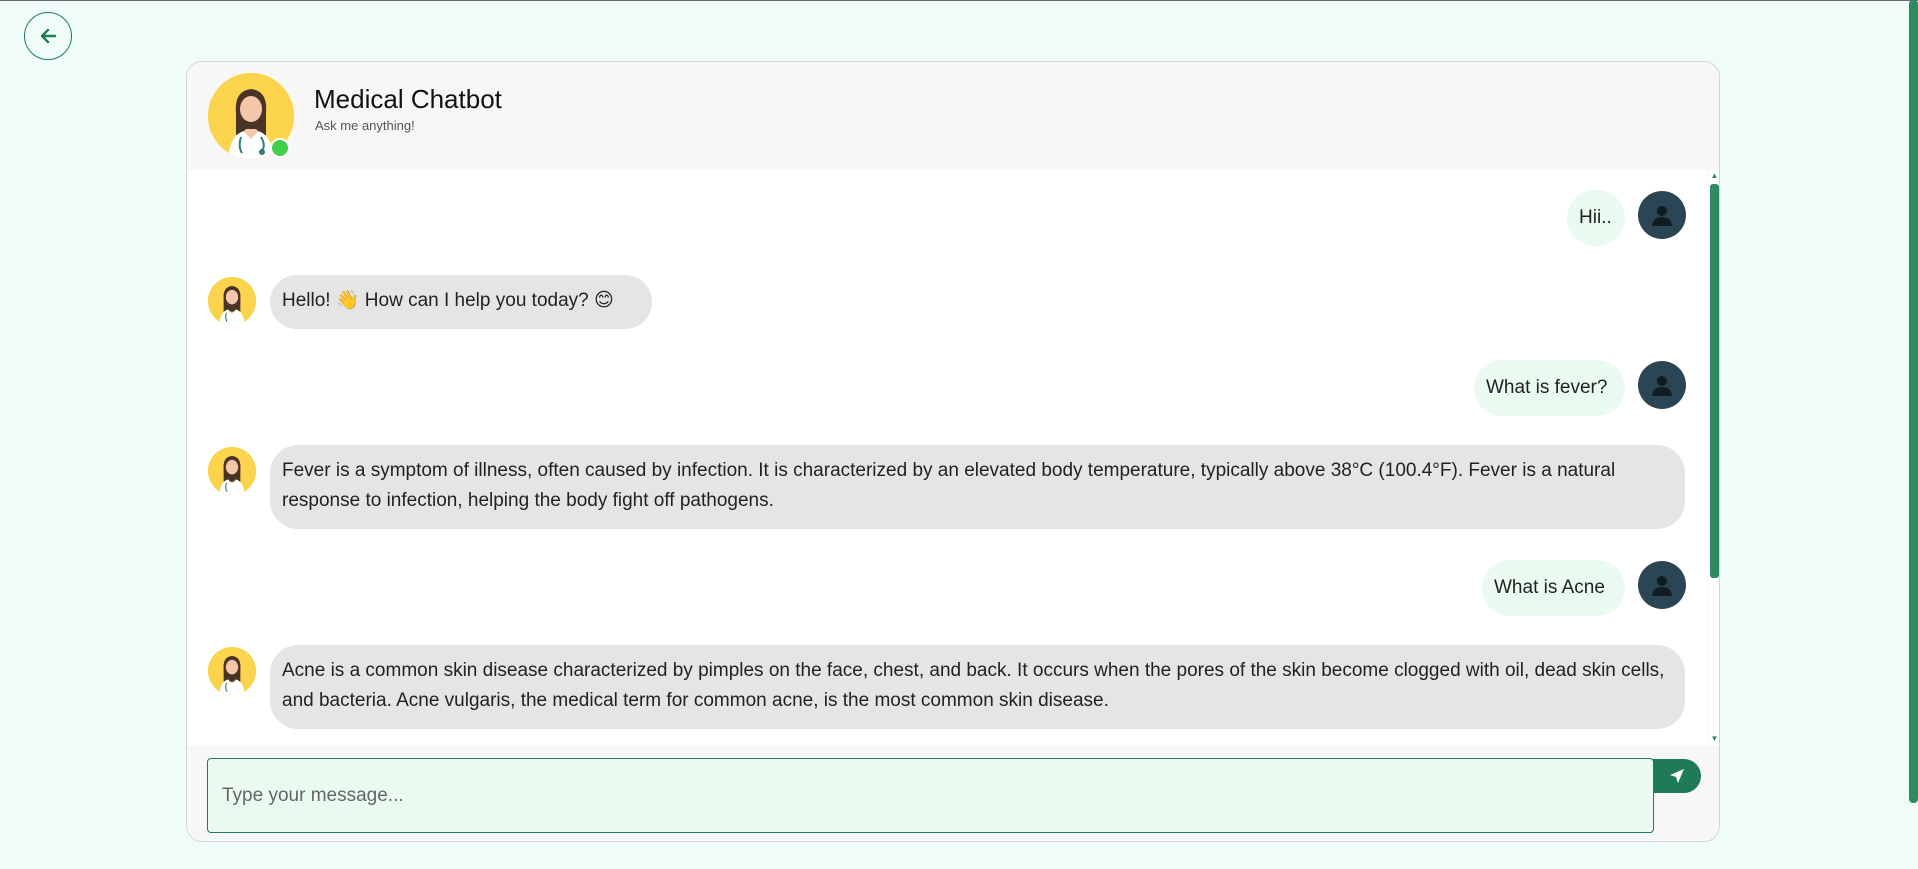 Image resolution: width=1918 pixels, height=869 pixels. I want to click on scroll-down-arrow-icon: ▼, so click(1714, 738).